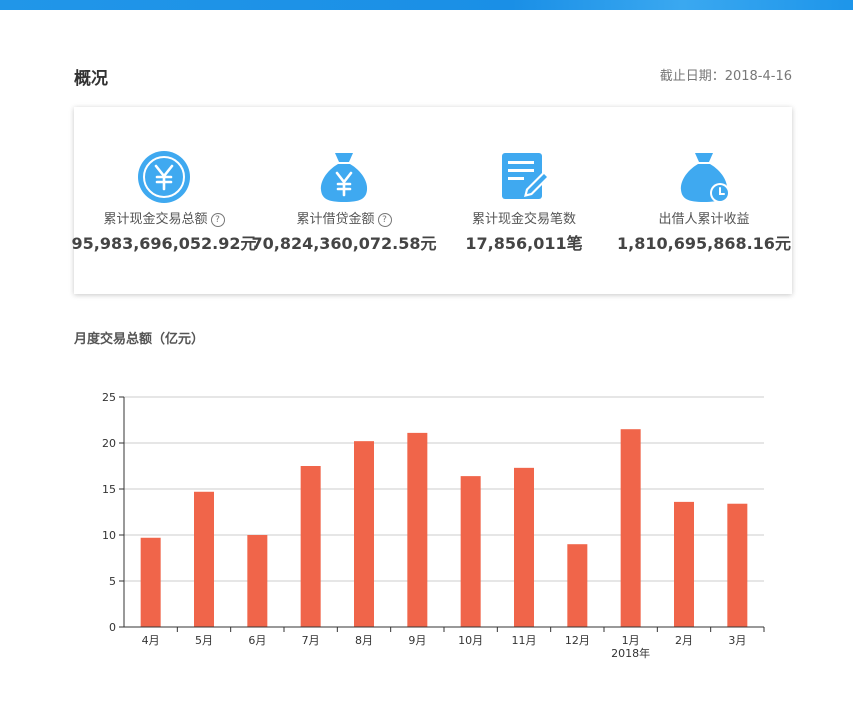 The image size is (853, 704). Describe the element at coordinates (164, 177) in the screenshot. I see `yen-coin-icon` at that location.